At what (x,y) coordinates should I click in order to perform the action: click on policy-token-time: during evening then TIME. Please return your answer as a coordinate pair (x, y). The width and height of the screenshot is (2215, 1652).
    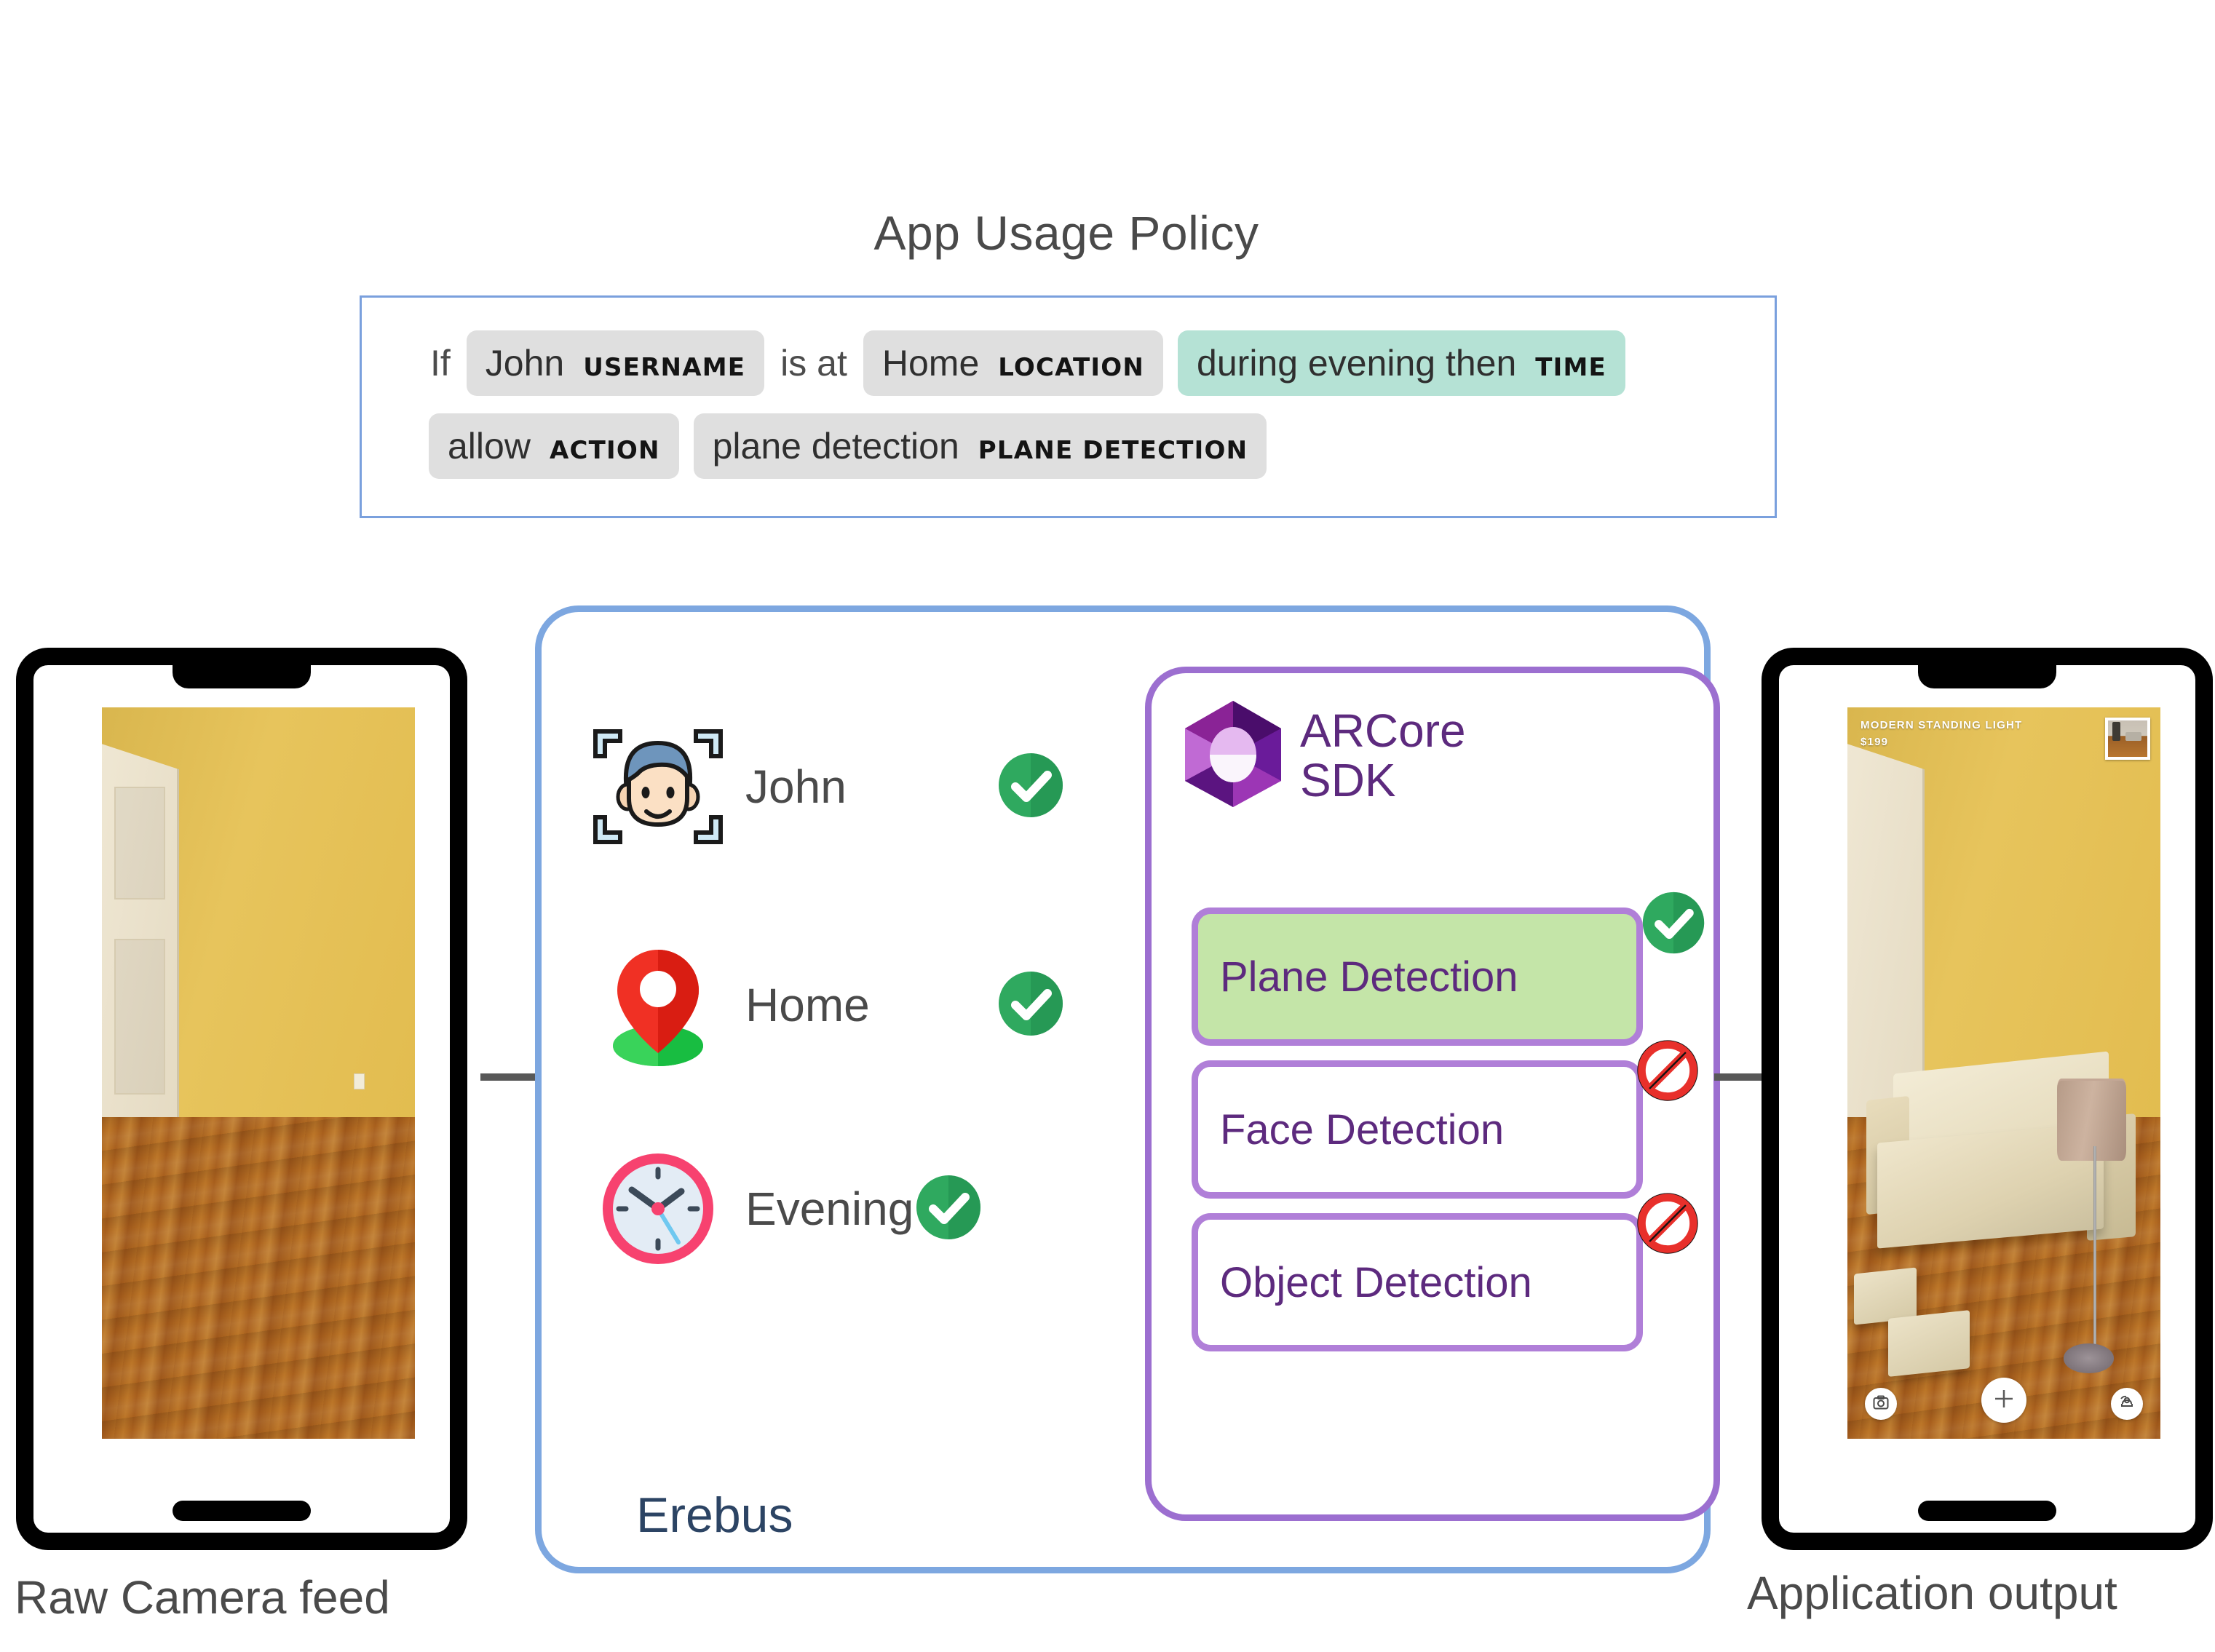
    Looking at the image, I should click on (1402, 363).